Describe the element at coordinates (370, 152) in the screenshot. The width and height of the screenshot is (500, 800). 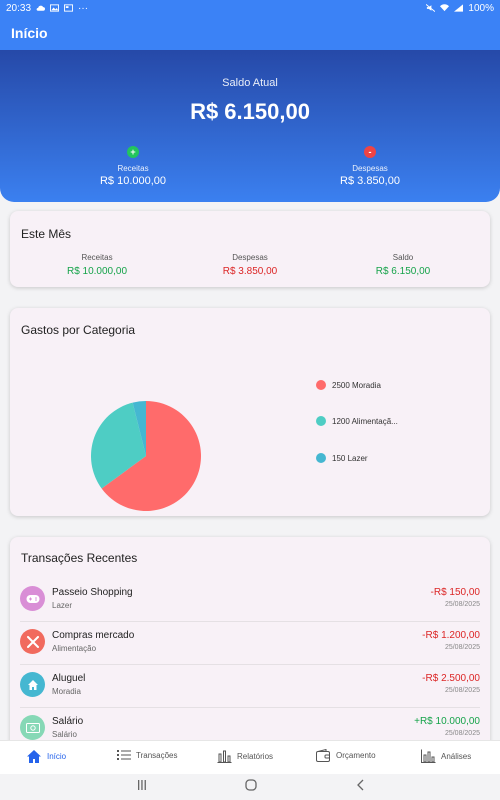
I see `expense-icon: -` at that location.